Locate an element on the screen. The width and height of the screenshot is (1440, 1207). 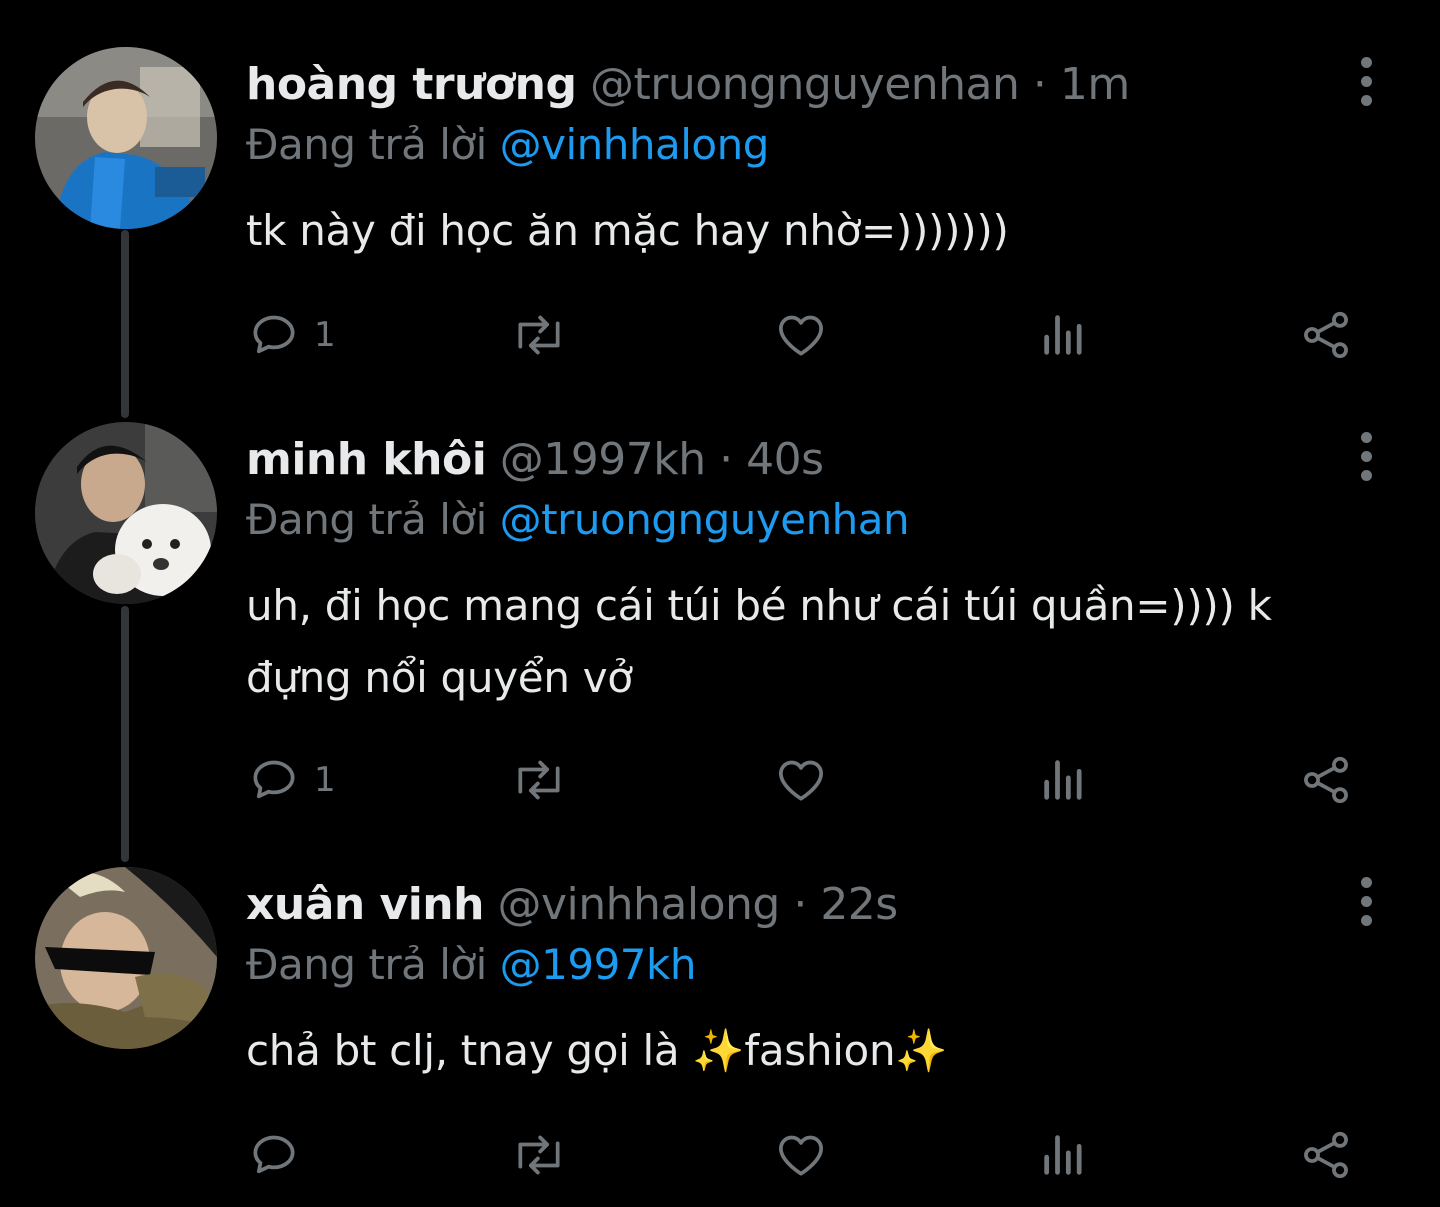
profile-photo-sunglasses is located at coordinates (126, 958).